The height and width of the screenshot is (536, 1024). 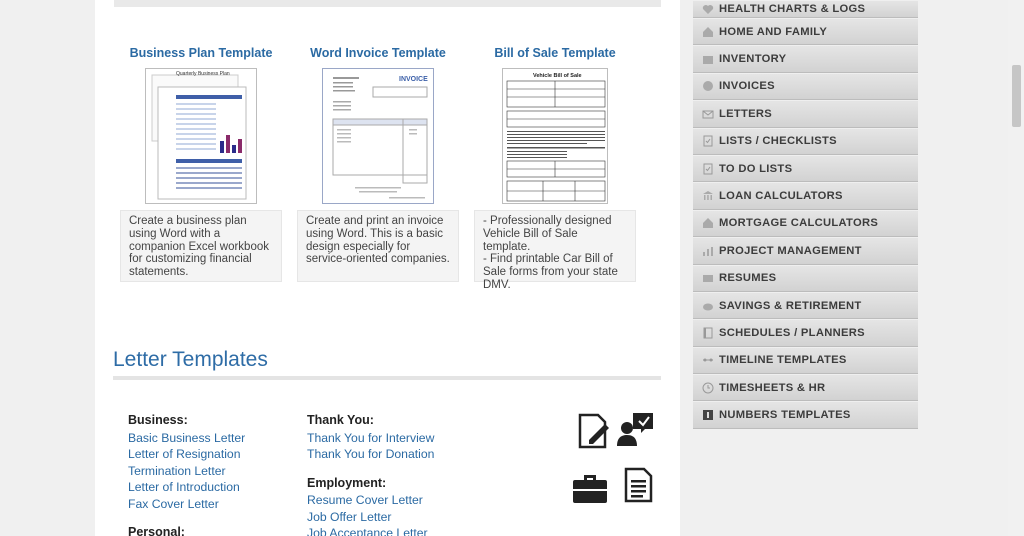 I want to click on sidebar-item-label: TO DO LISTS, so click(x=756, y=168).